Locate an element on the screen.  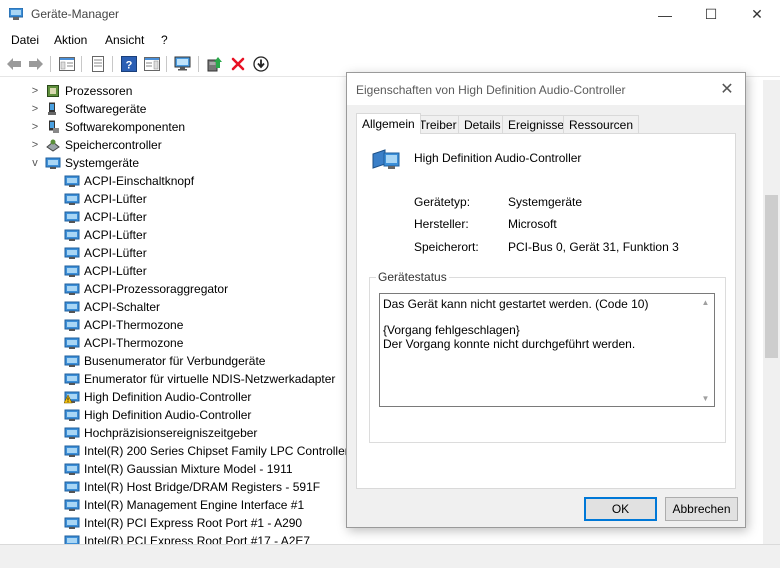
cancel-button: Abbrechen is located at coordinates (701, 509).